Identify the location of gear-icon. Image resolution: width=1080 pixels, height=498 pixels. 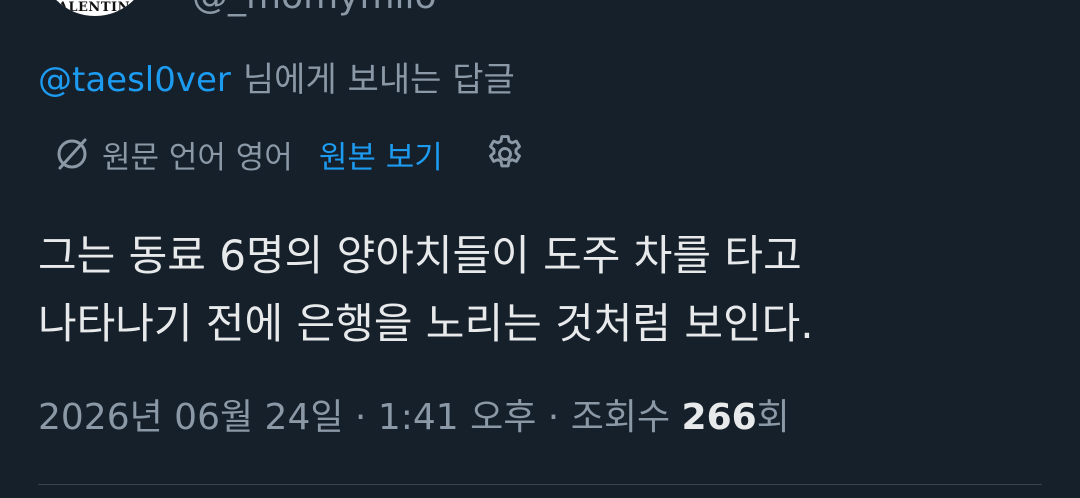
(505, 154).